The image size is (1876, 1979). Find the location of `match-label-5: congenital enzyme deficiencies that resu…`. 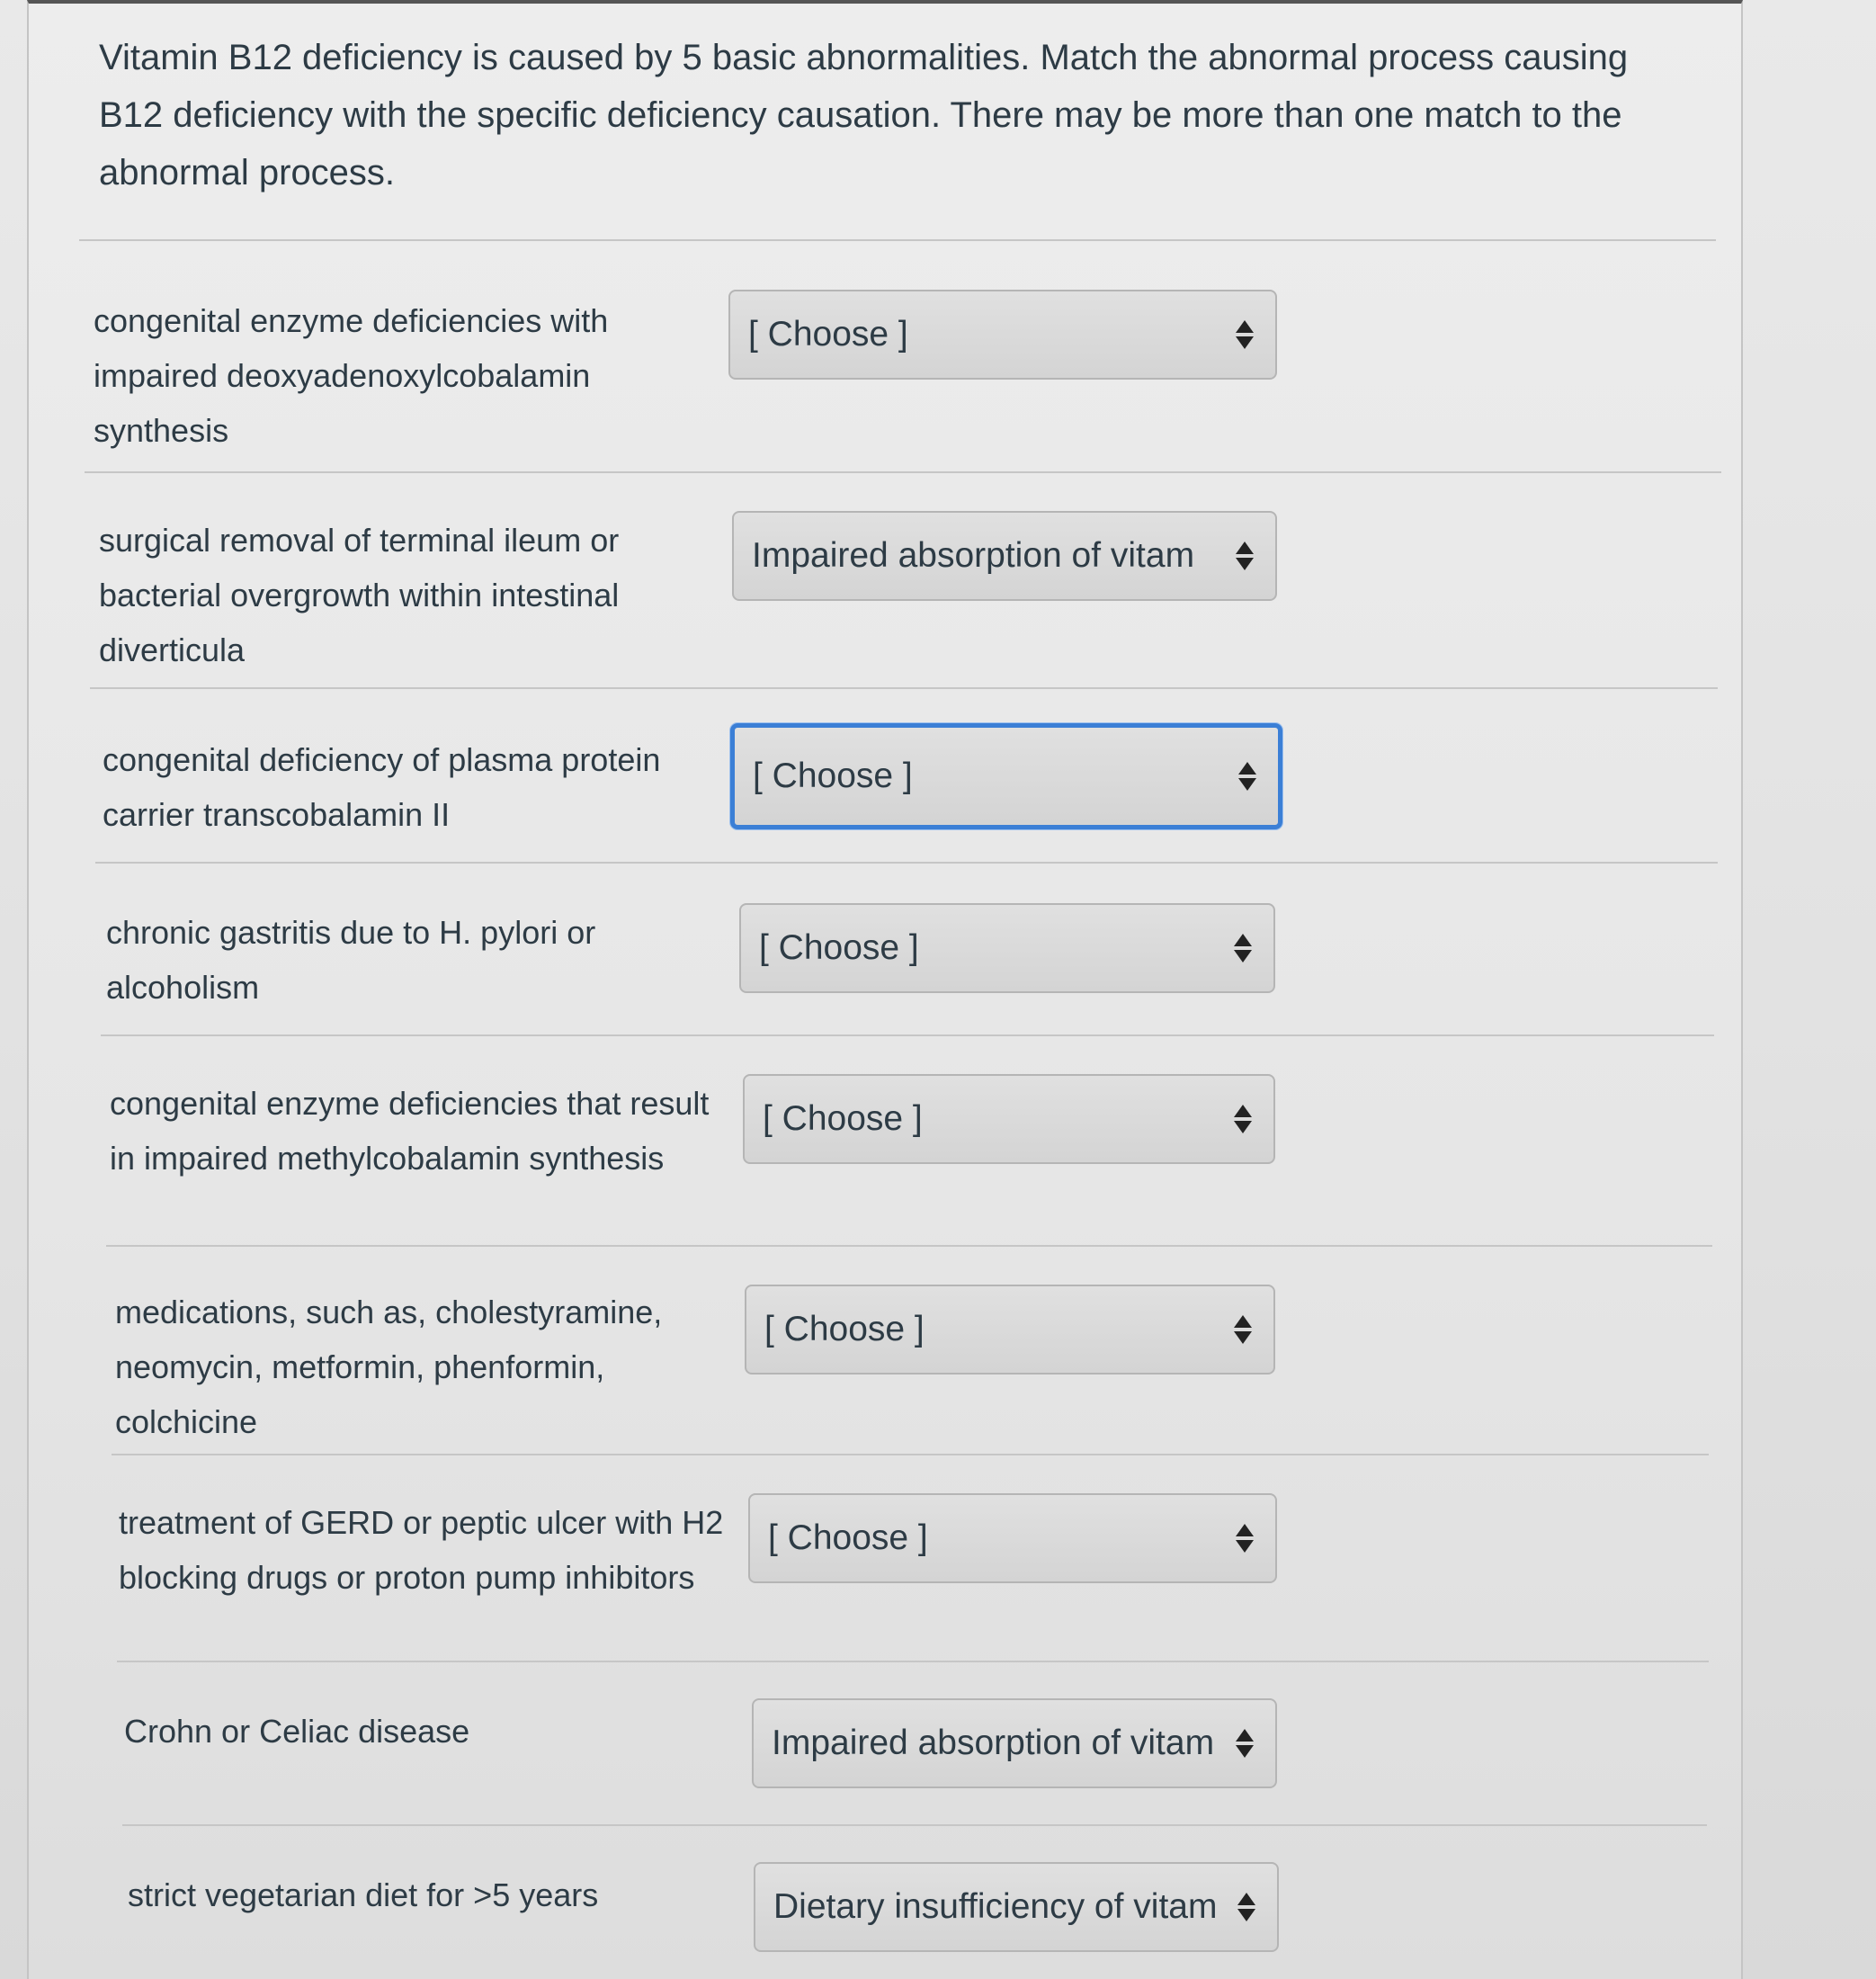

match-label-5: congenital enzyme deficiencies that resu… is located at coordinates (410, 1131).